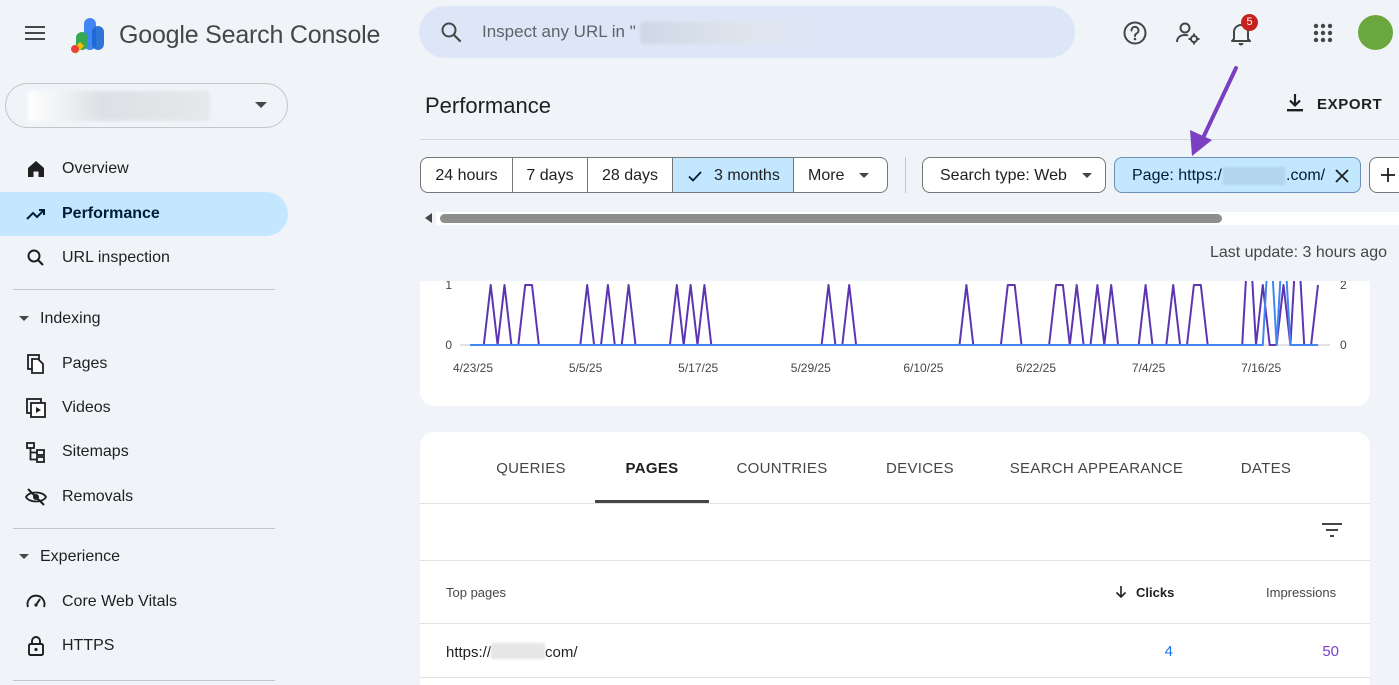 Image resolution: width=1399 pixels, height=685 pixels. What do you see at coordinates (561, 652) in the screenshot?
I see `url-suffix: com/` at bounding box center [561, 652].